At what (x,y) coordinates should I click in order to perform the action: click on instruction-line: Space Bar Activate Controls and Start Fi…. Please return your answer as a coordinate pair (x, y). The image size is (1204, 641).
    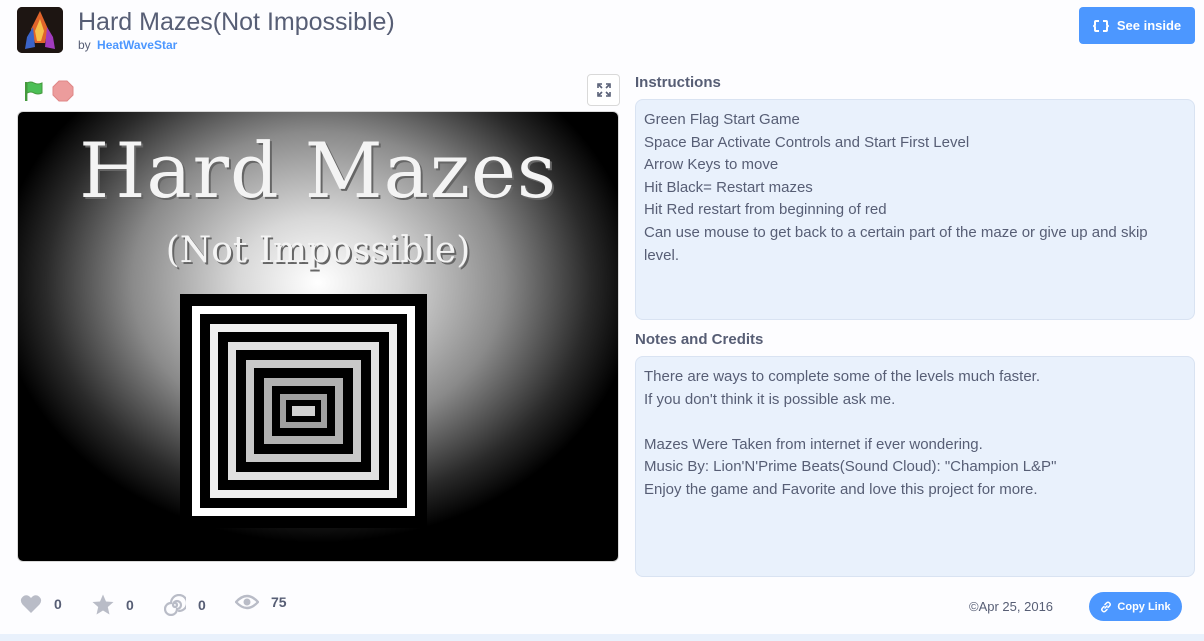
    Looking at the image, I should click on (807, 142).